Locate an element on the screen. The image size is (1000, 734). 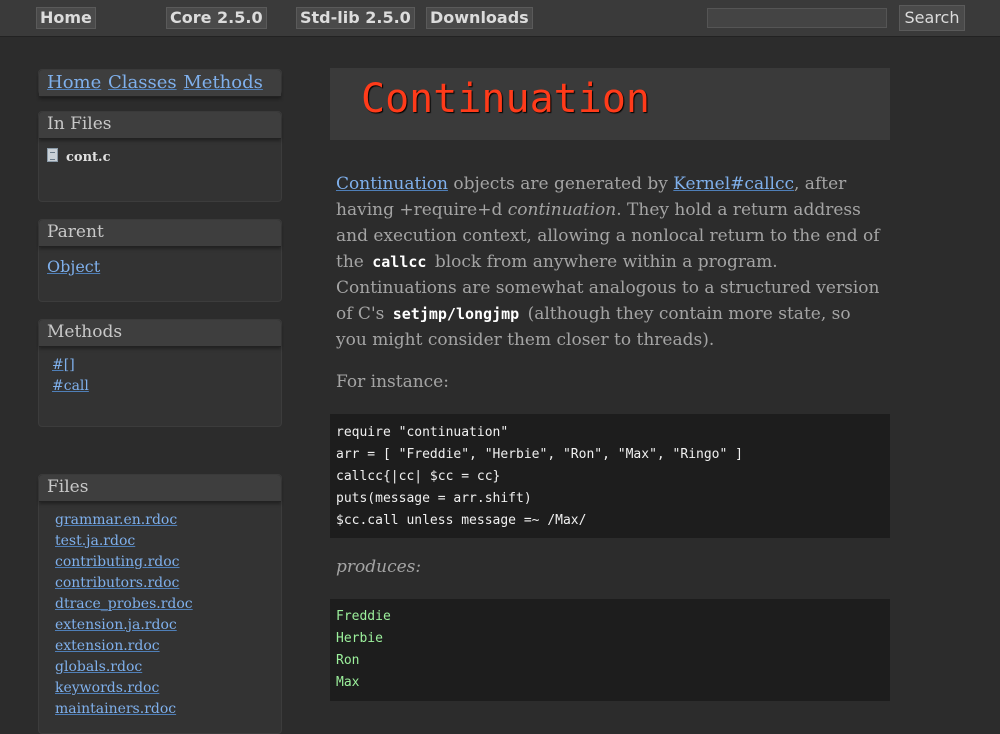
in-files-section: In Files cont.c is located at coordinates (160, 156).